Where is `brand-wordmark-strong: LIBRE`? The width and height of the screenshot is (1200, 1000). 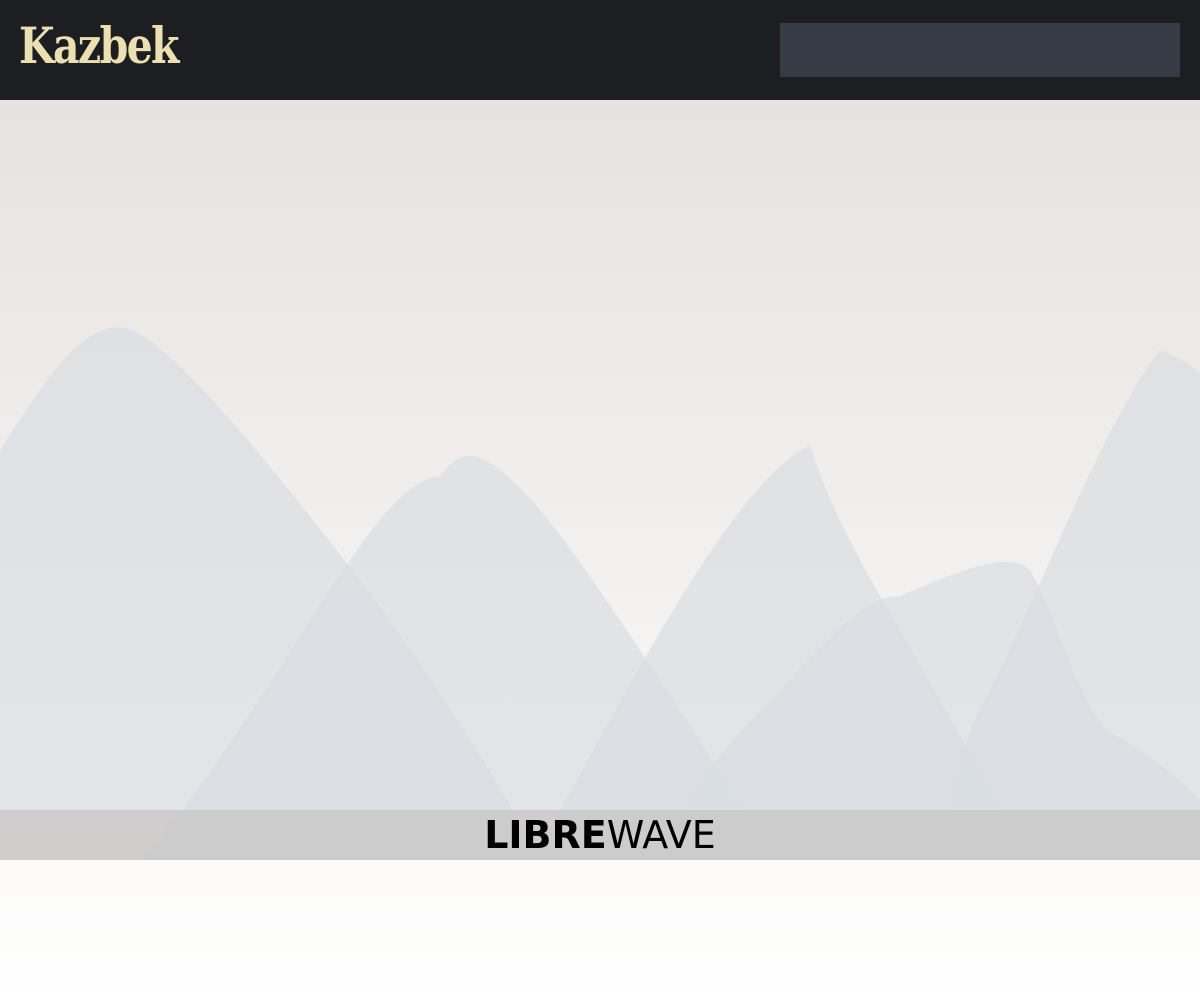
brand-wordmark-strong: LIBRE is located at coordinates (545, 835).